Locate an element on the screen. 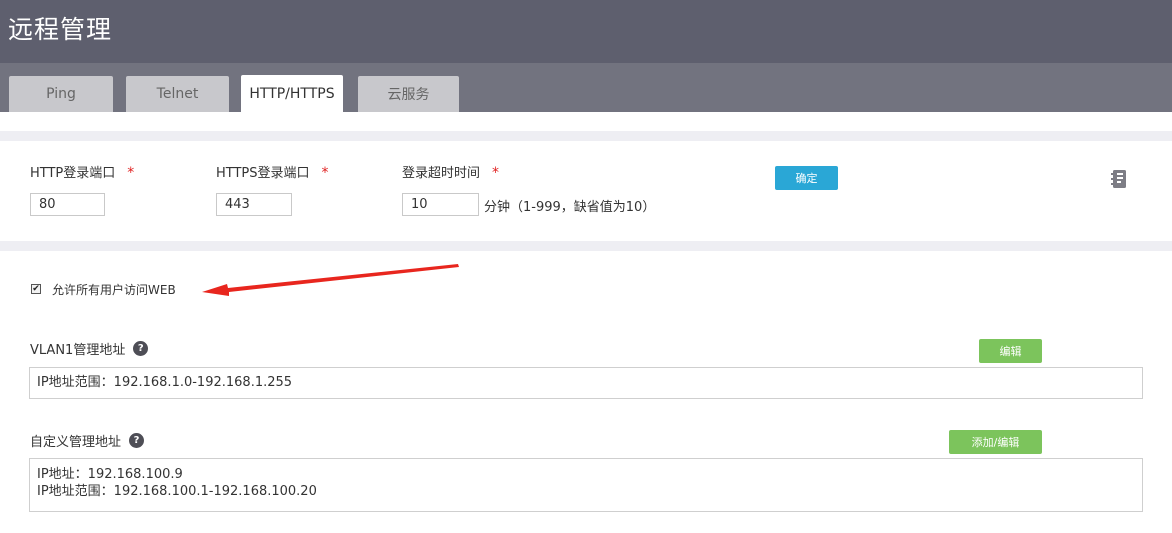  tab-cloud-service: 云服务 is located at coordinates (408, 94).